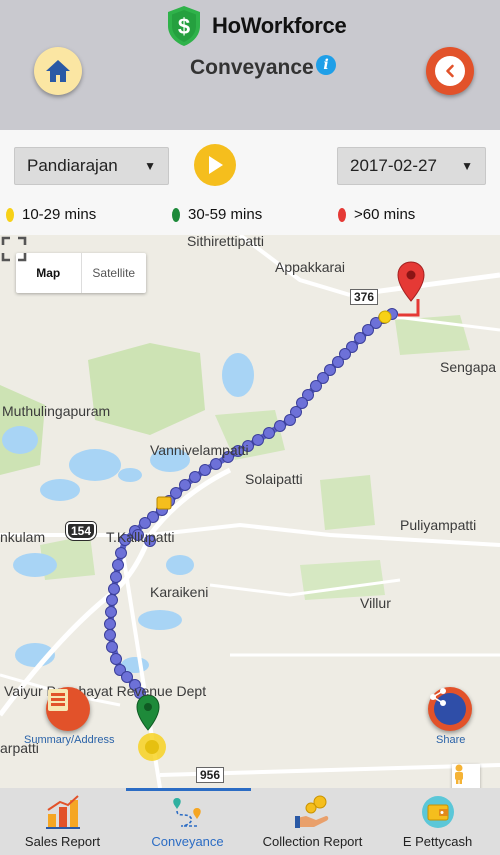 The width and height of the screenshot is (500, 855). I want to click on place-label: Vaiyur Panchayat Revenue Dept, so click(105, 691).